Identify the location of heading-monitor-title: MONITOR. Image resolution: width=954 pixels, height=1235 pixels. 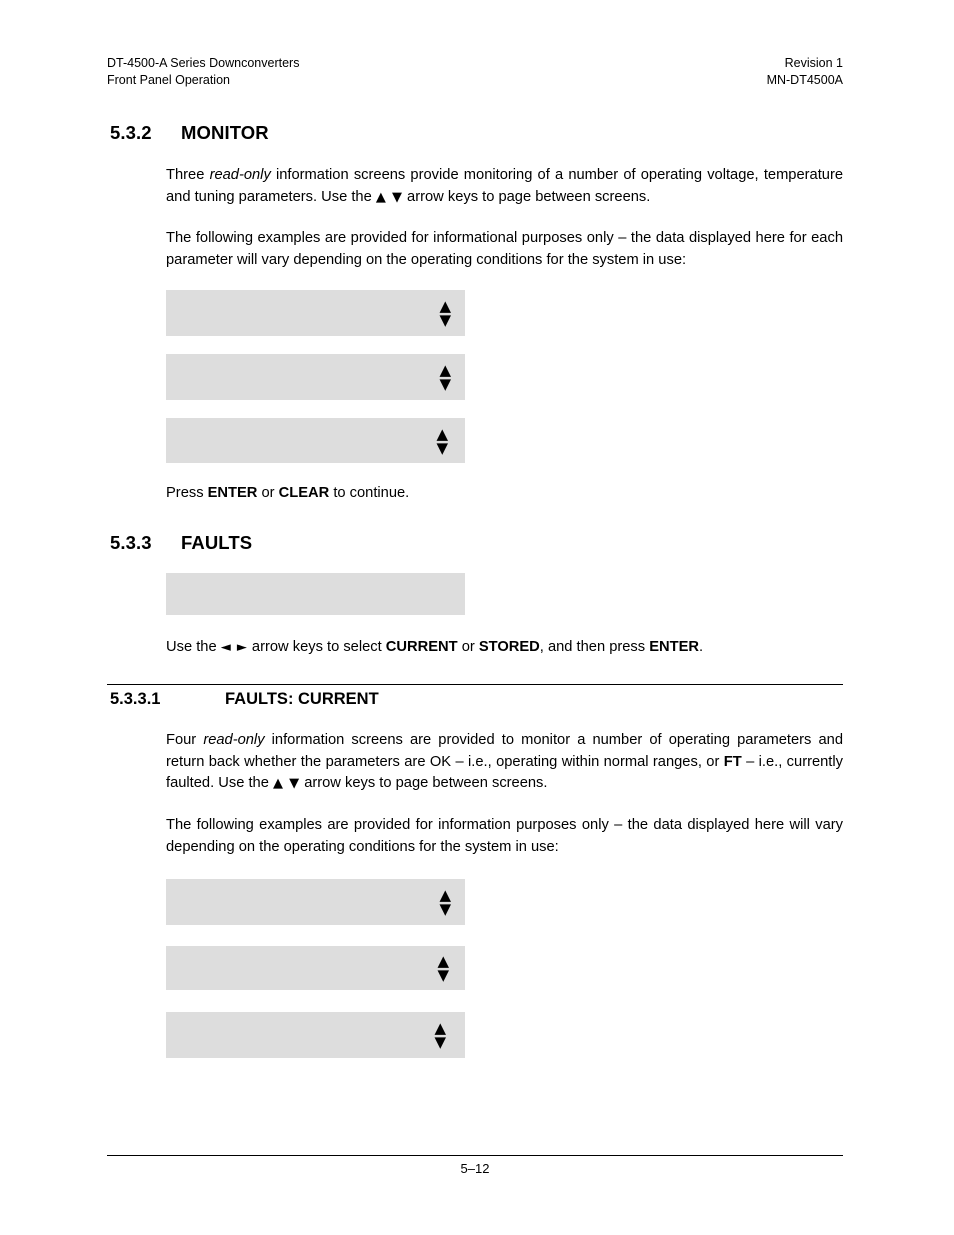
(225, 132).